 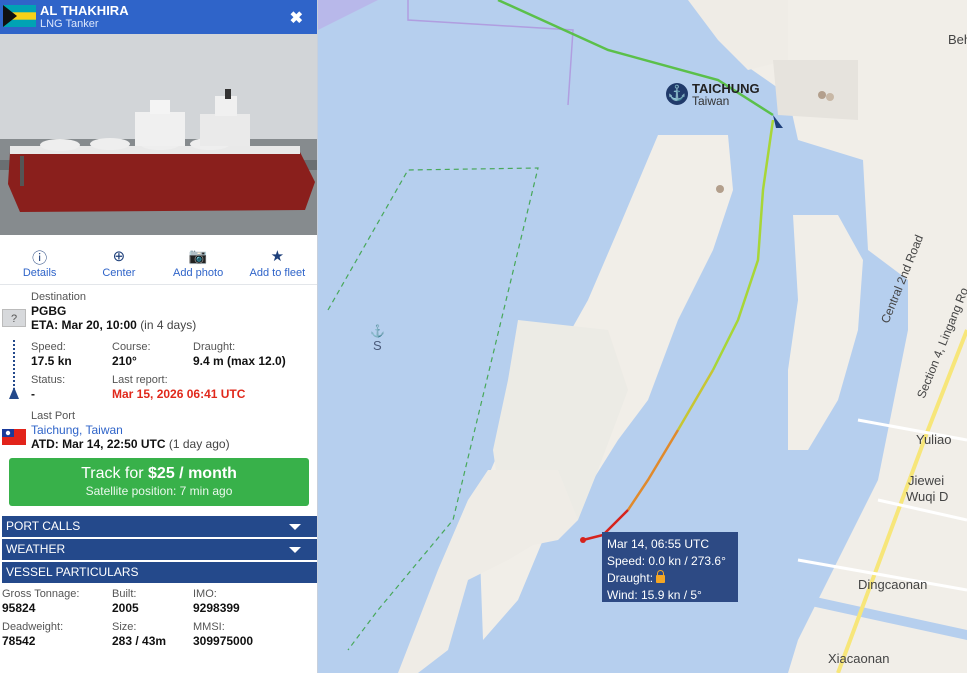 I want to click on map-label-jiewei: Jiewei, so click(x=926, y=480).